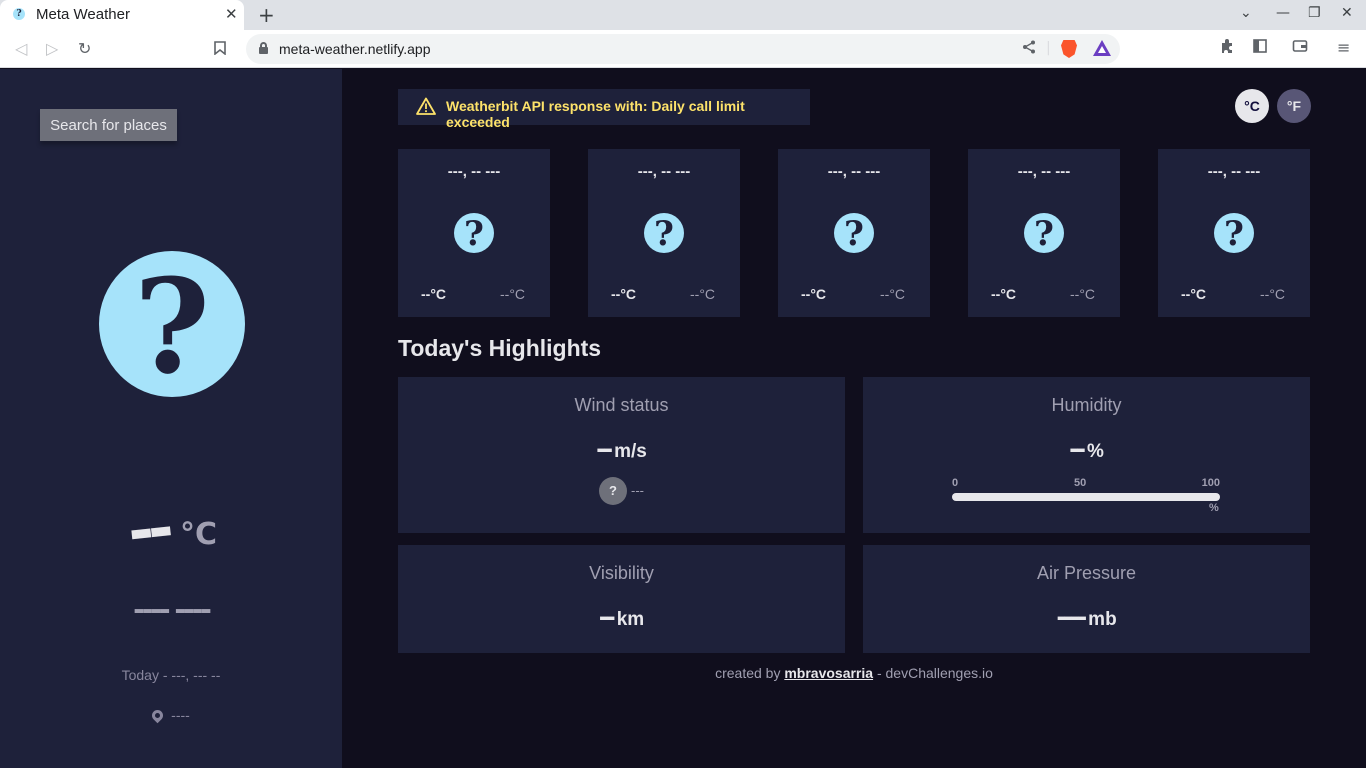 Image resolution: width=1366 pixels, height=768 pixels. I want to click on wind-direction-label: ---, so click(637, 490).